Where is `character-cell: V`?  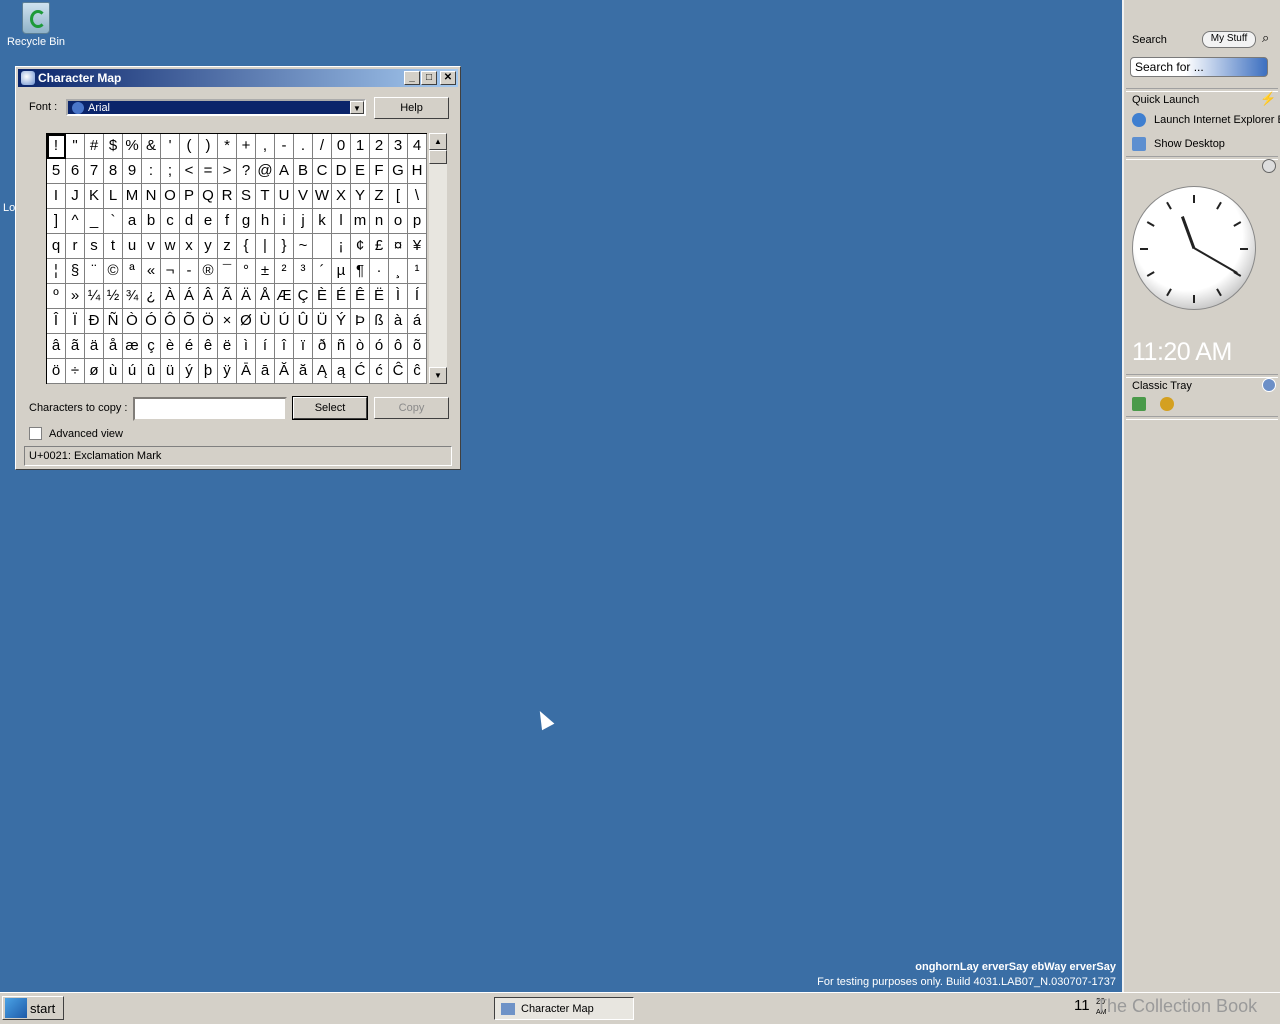 character-cell: V is located at coordinates (303, 196).